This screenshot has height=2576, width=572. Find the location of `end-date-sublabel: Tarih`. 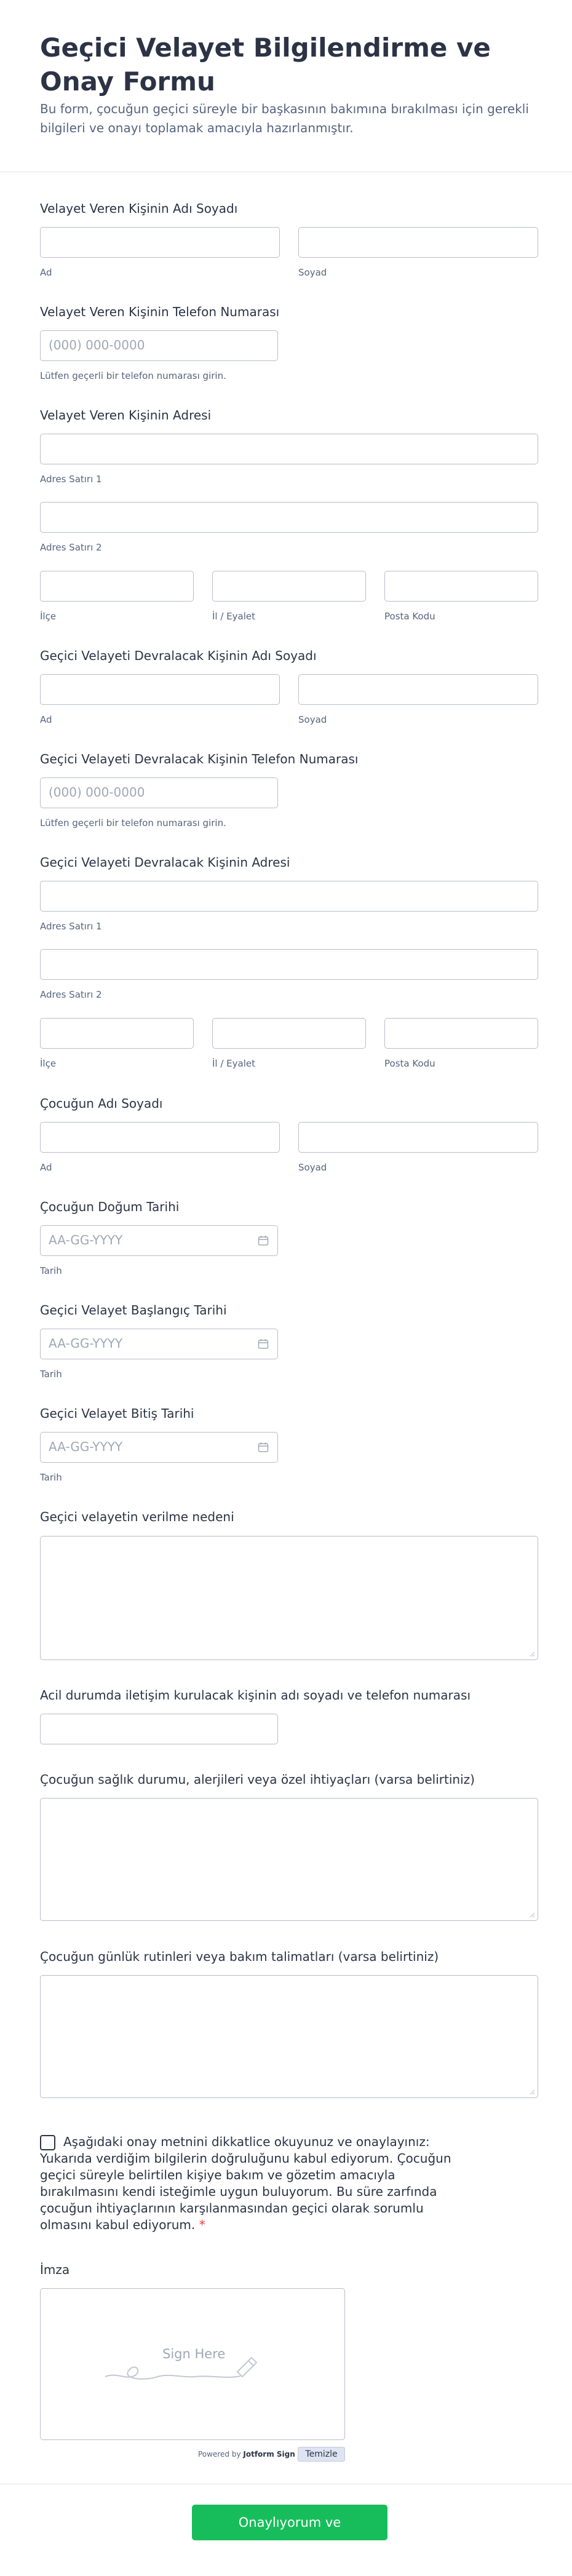

end-date-sublabel: Tarih is located at coordinates (51, 1477).